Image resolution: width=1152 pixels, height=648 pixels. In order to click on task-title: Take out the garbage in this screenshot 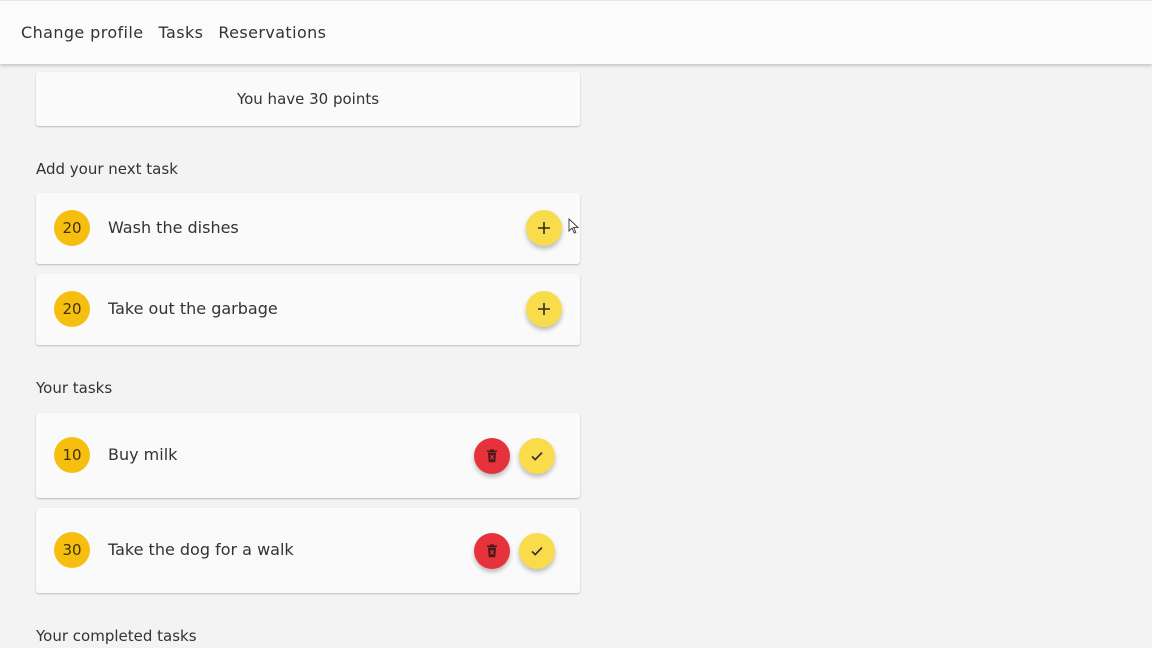, I will do `click(193, 308)`.